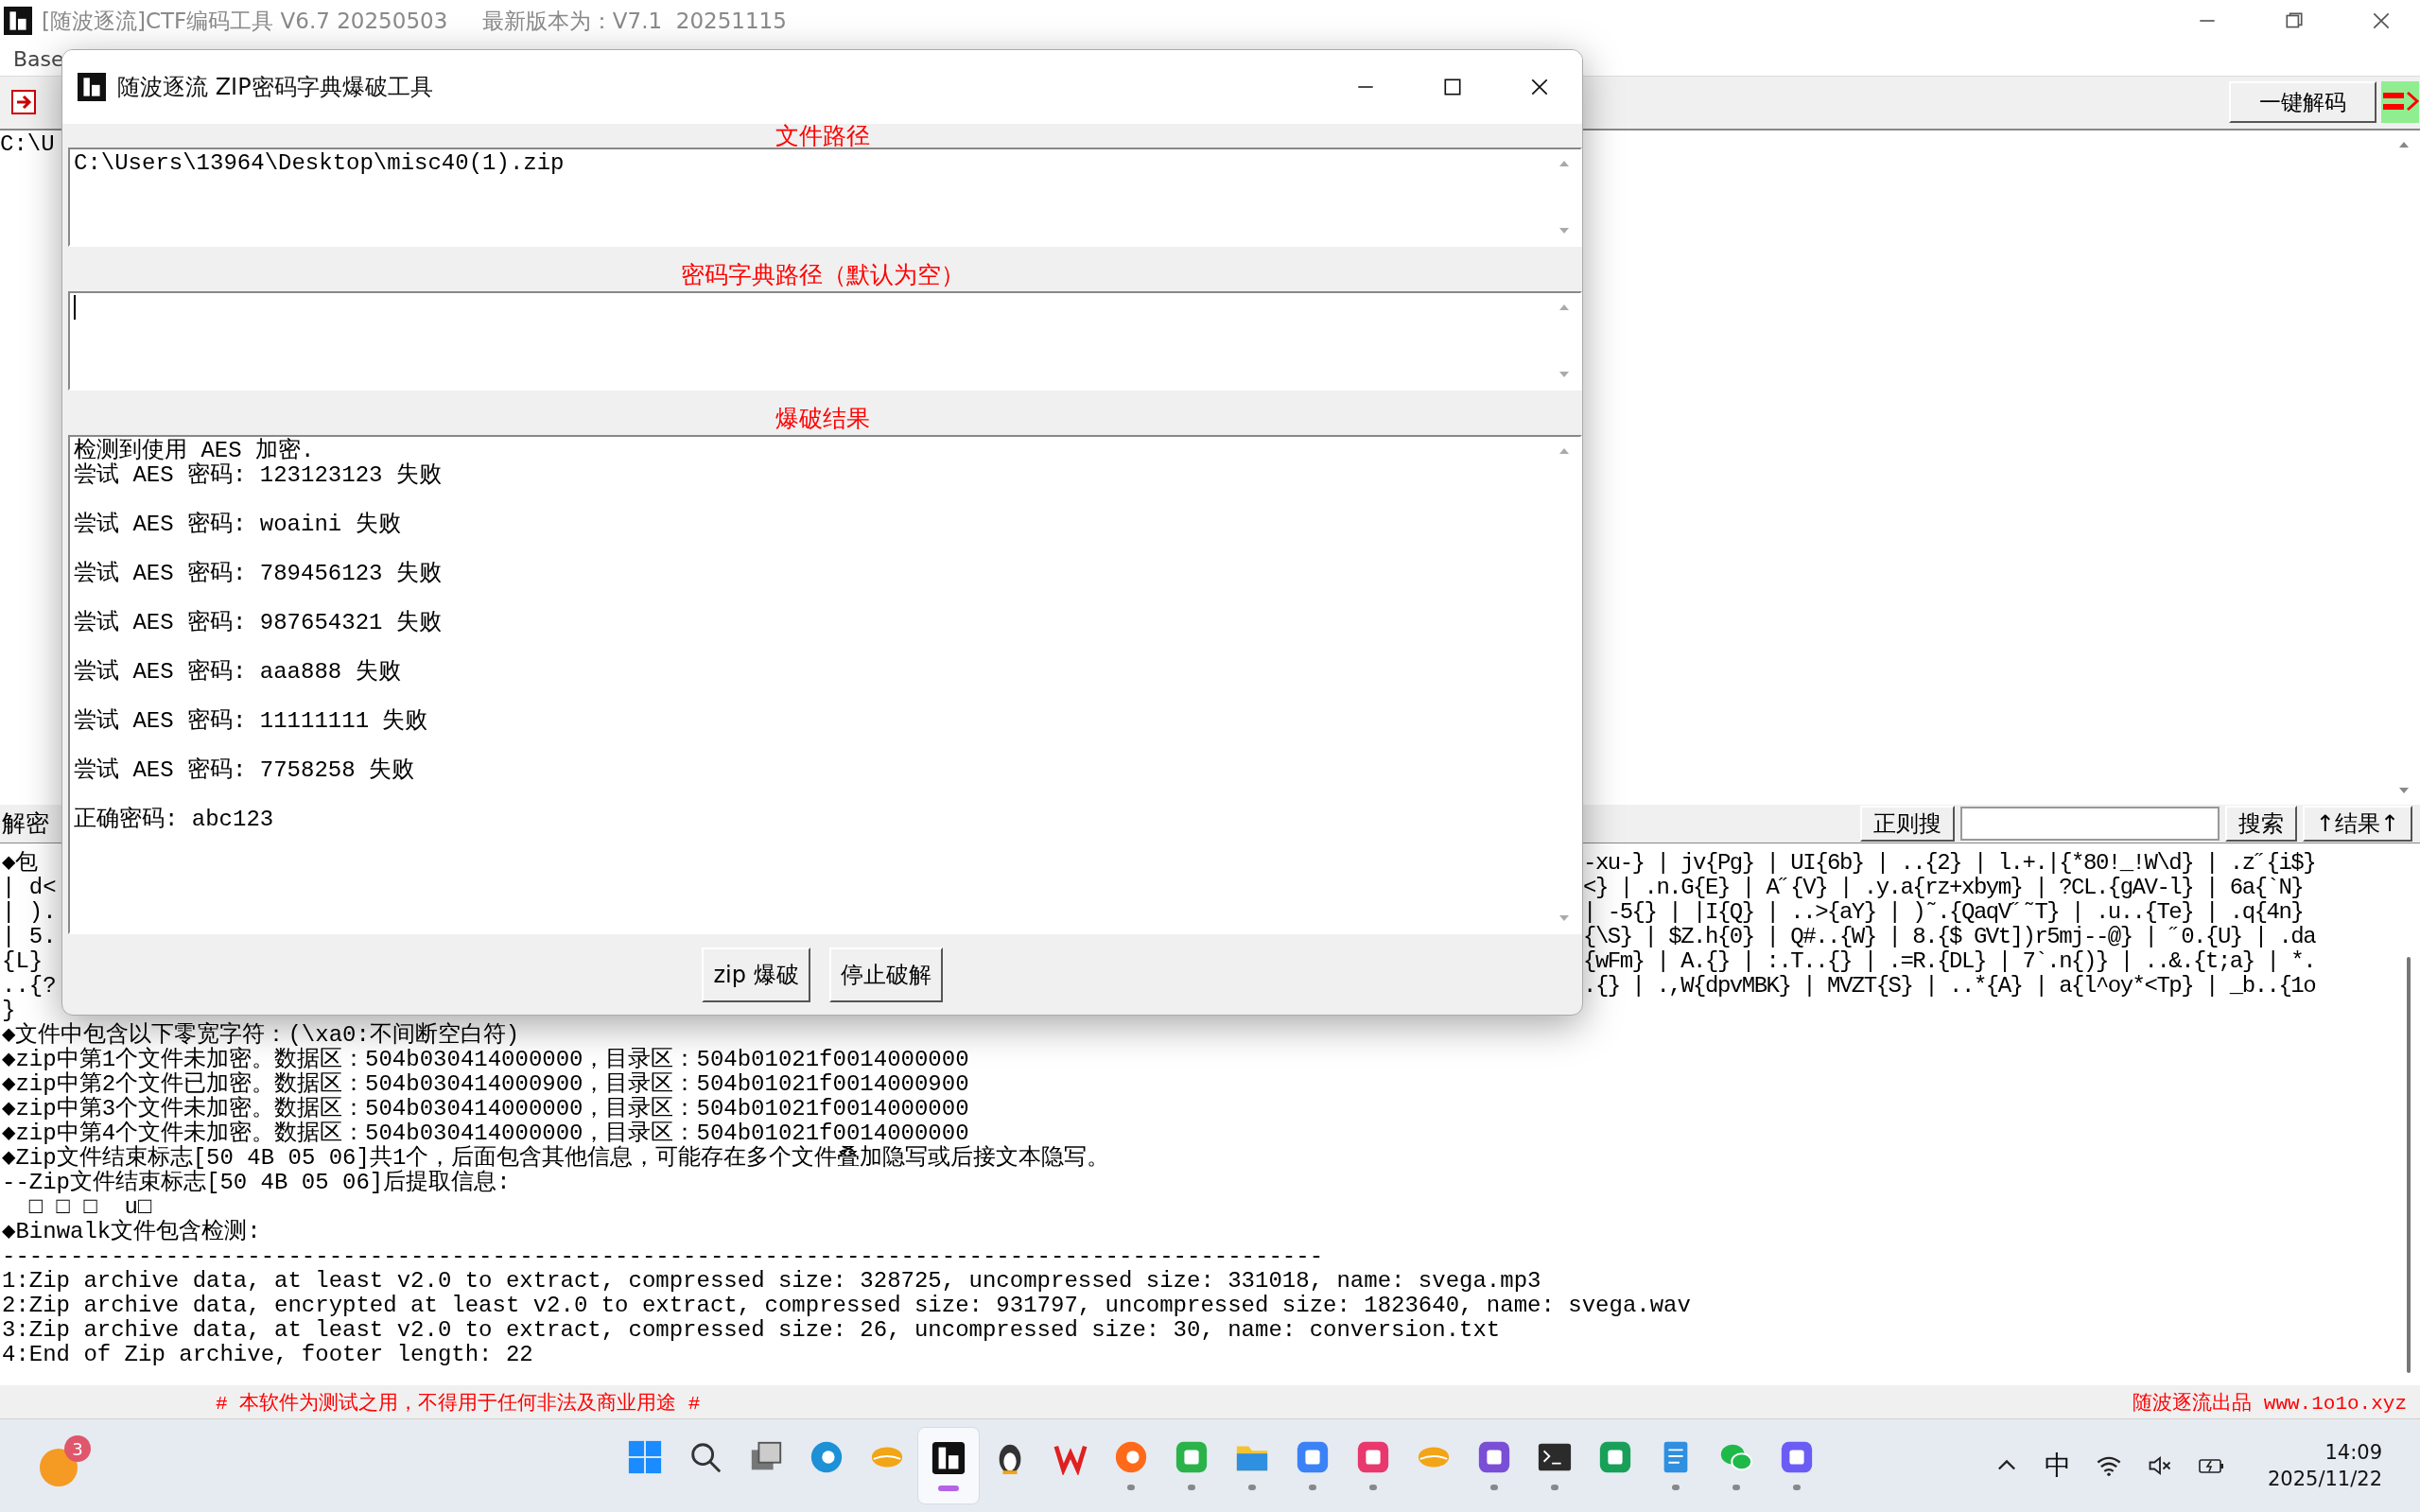  What do you see at coordinates (174, 819) in the screenshot?
I see `result-line: 正确密码: abc123` at bounding box center [174, 819].